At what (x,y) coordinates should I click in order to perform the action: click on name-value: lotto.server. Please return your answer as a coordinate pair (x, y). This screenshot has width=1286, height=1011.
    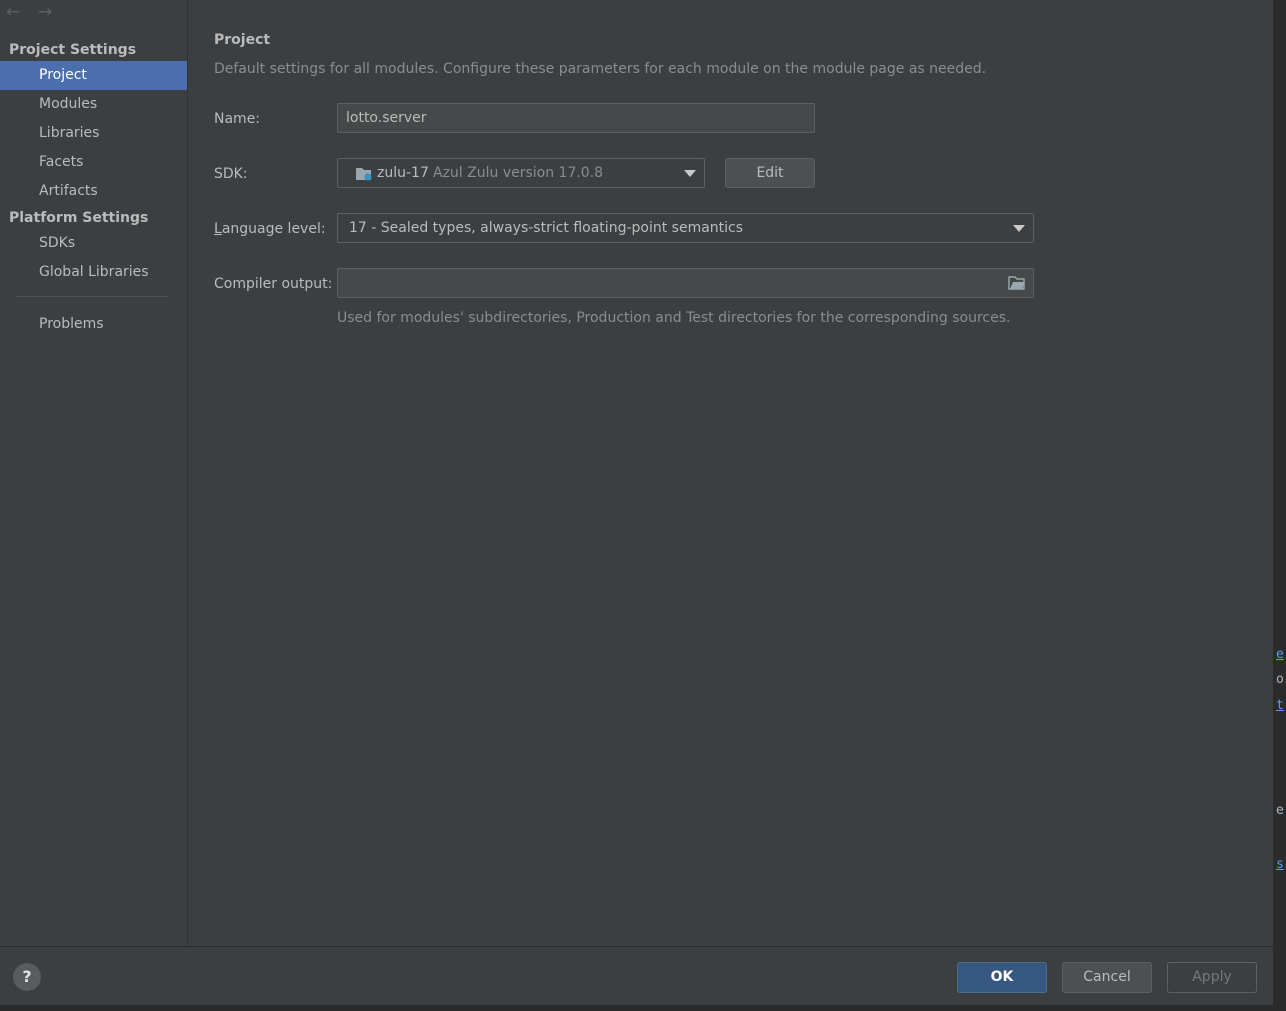
    Looking at the image, I should click on (386, 118).